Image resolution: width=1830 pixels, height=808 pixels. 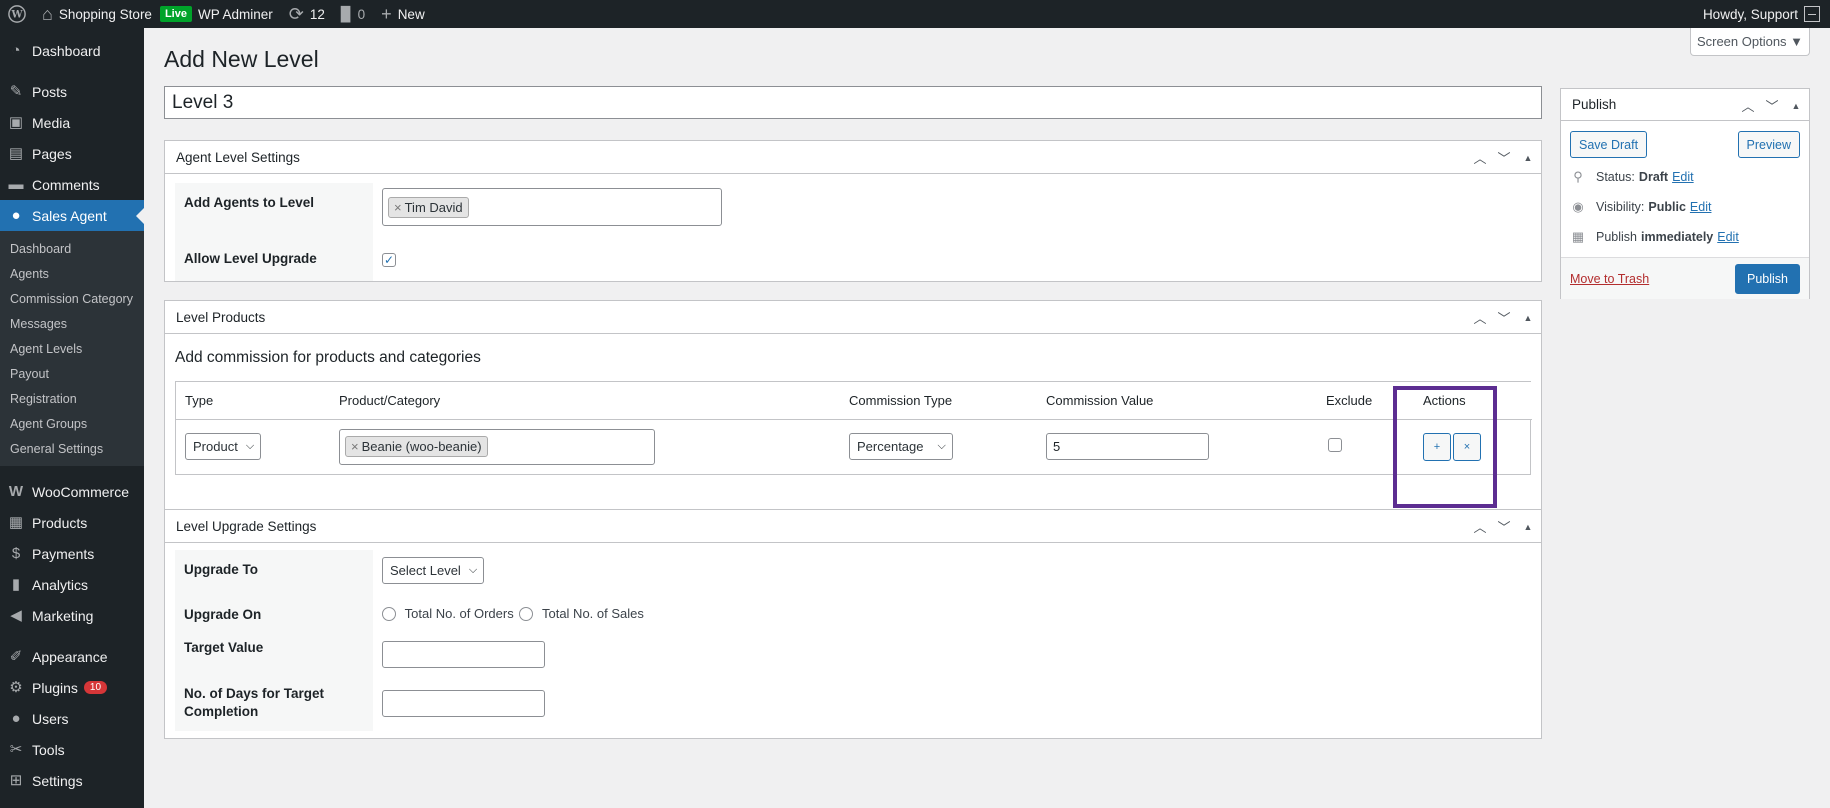 I want to click on my-account: Howdy, Support, so click(x=1766, y=14).